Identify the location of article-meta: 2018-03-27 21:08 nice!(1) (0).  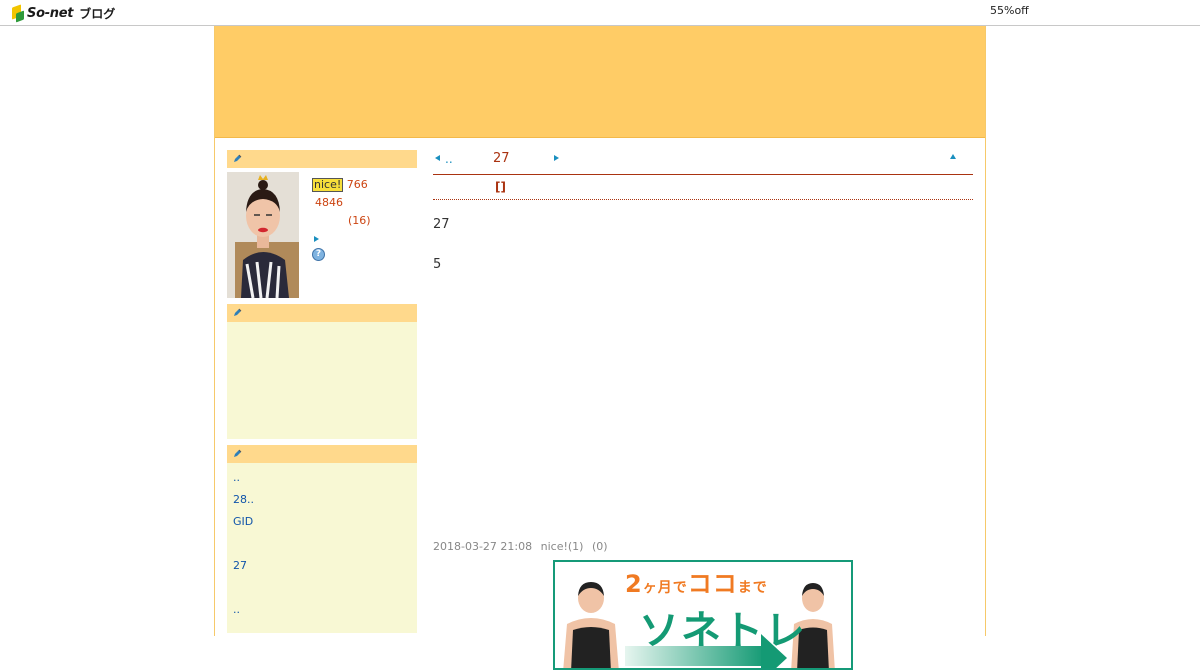
(523, 546).